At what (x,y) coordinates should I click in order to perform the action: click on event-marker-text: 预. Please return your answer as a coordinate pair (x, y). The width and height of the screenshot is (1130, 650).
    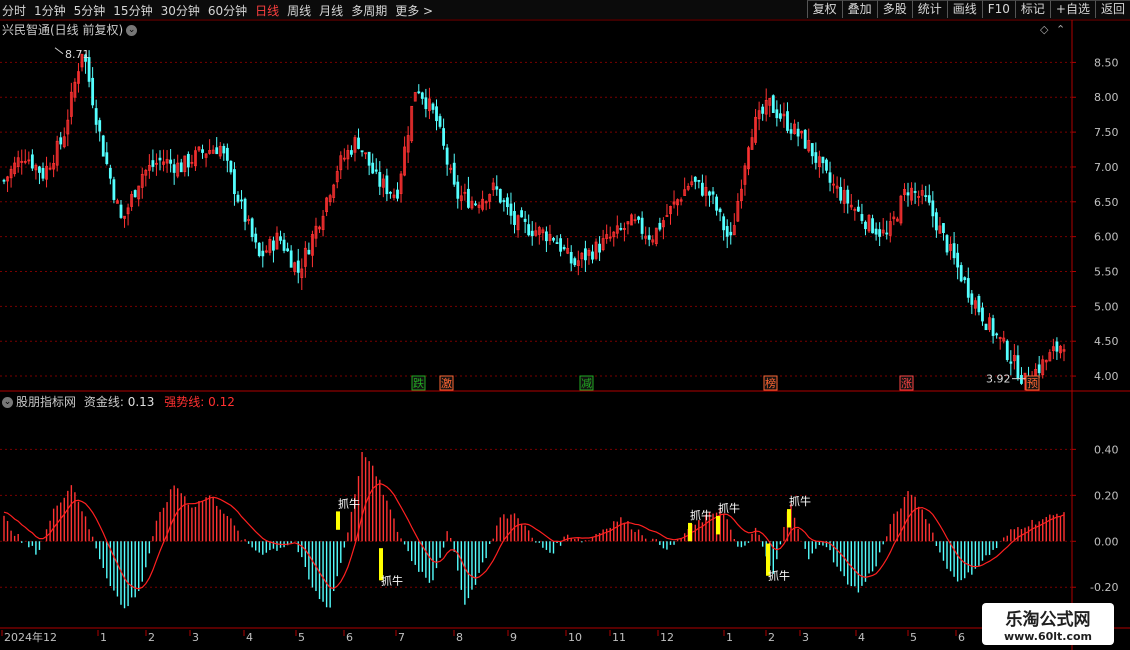
    Looking at the image, I should click on (1032, 383).